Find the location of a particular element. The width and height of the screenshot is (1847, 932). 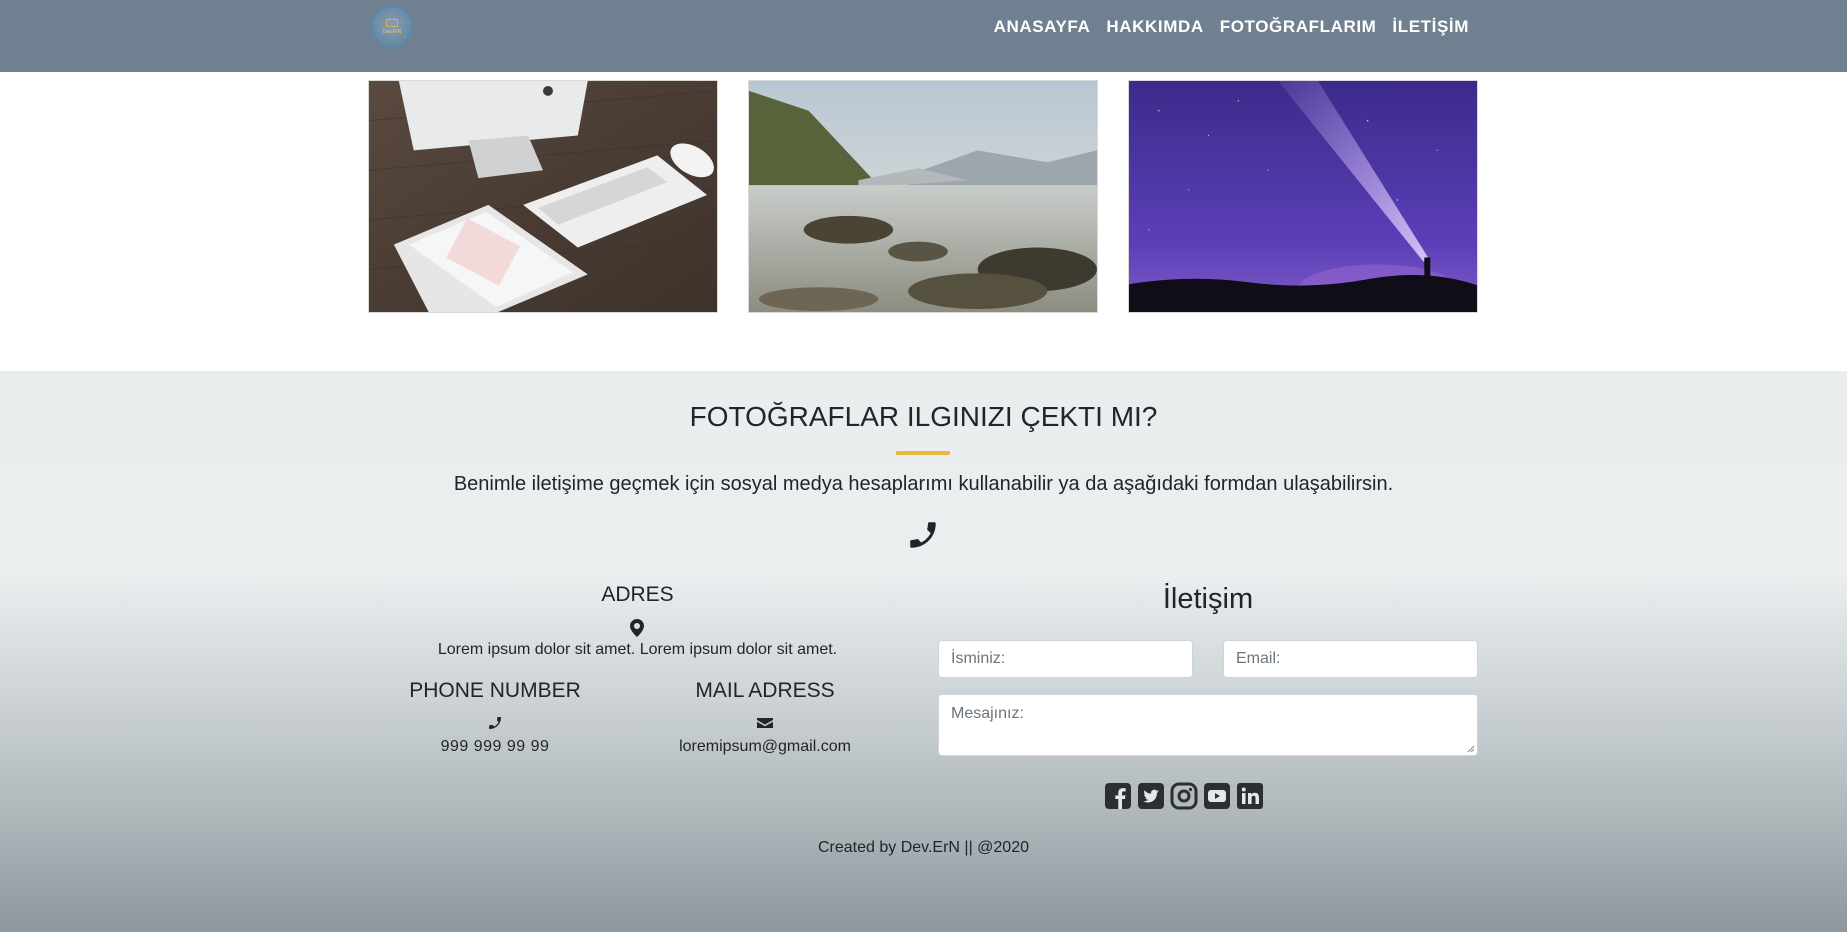

nav-link-fotograflarim: FOTOĞRAFLARIM is located at coordinates (1298, 27).